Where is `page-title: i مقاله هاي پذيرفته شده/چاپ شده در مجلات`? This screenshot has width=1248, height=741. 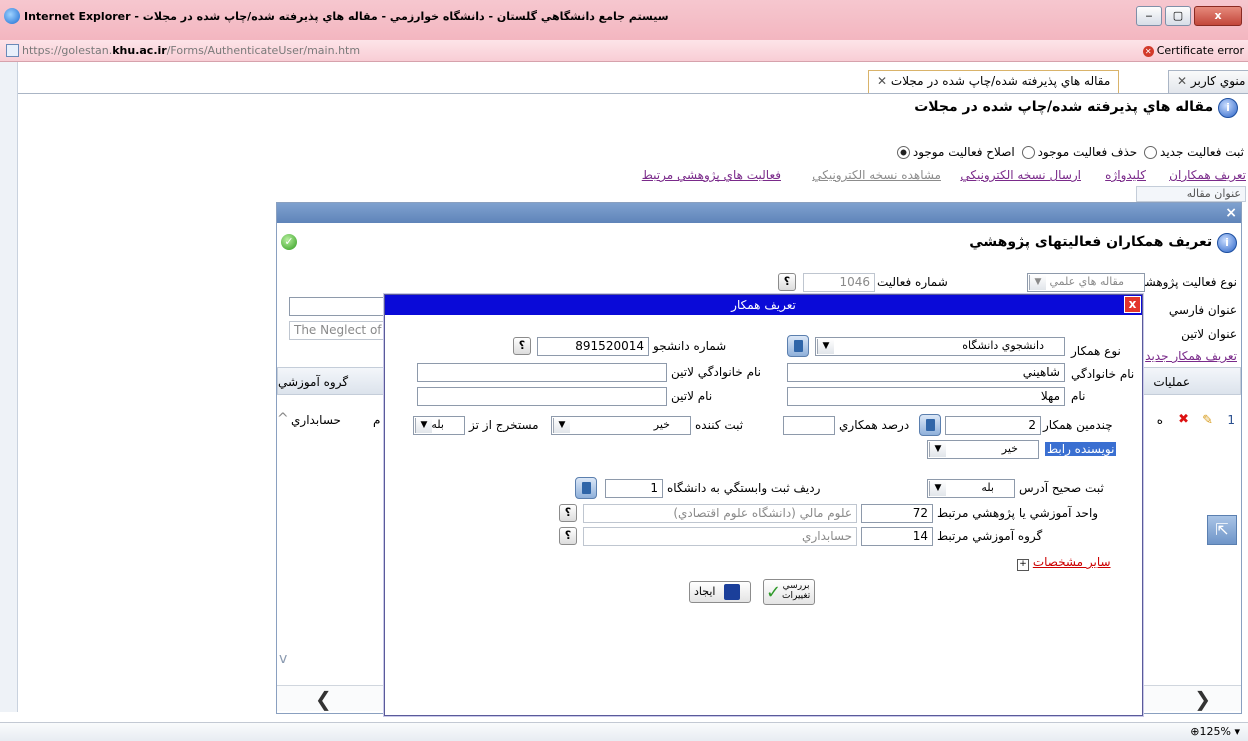
page-title: i مقاله هاي پذيرفته شده/چاپ شده در مجلات is located at coordinates (1076, 108).